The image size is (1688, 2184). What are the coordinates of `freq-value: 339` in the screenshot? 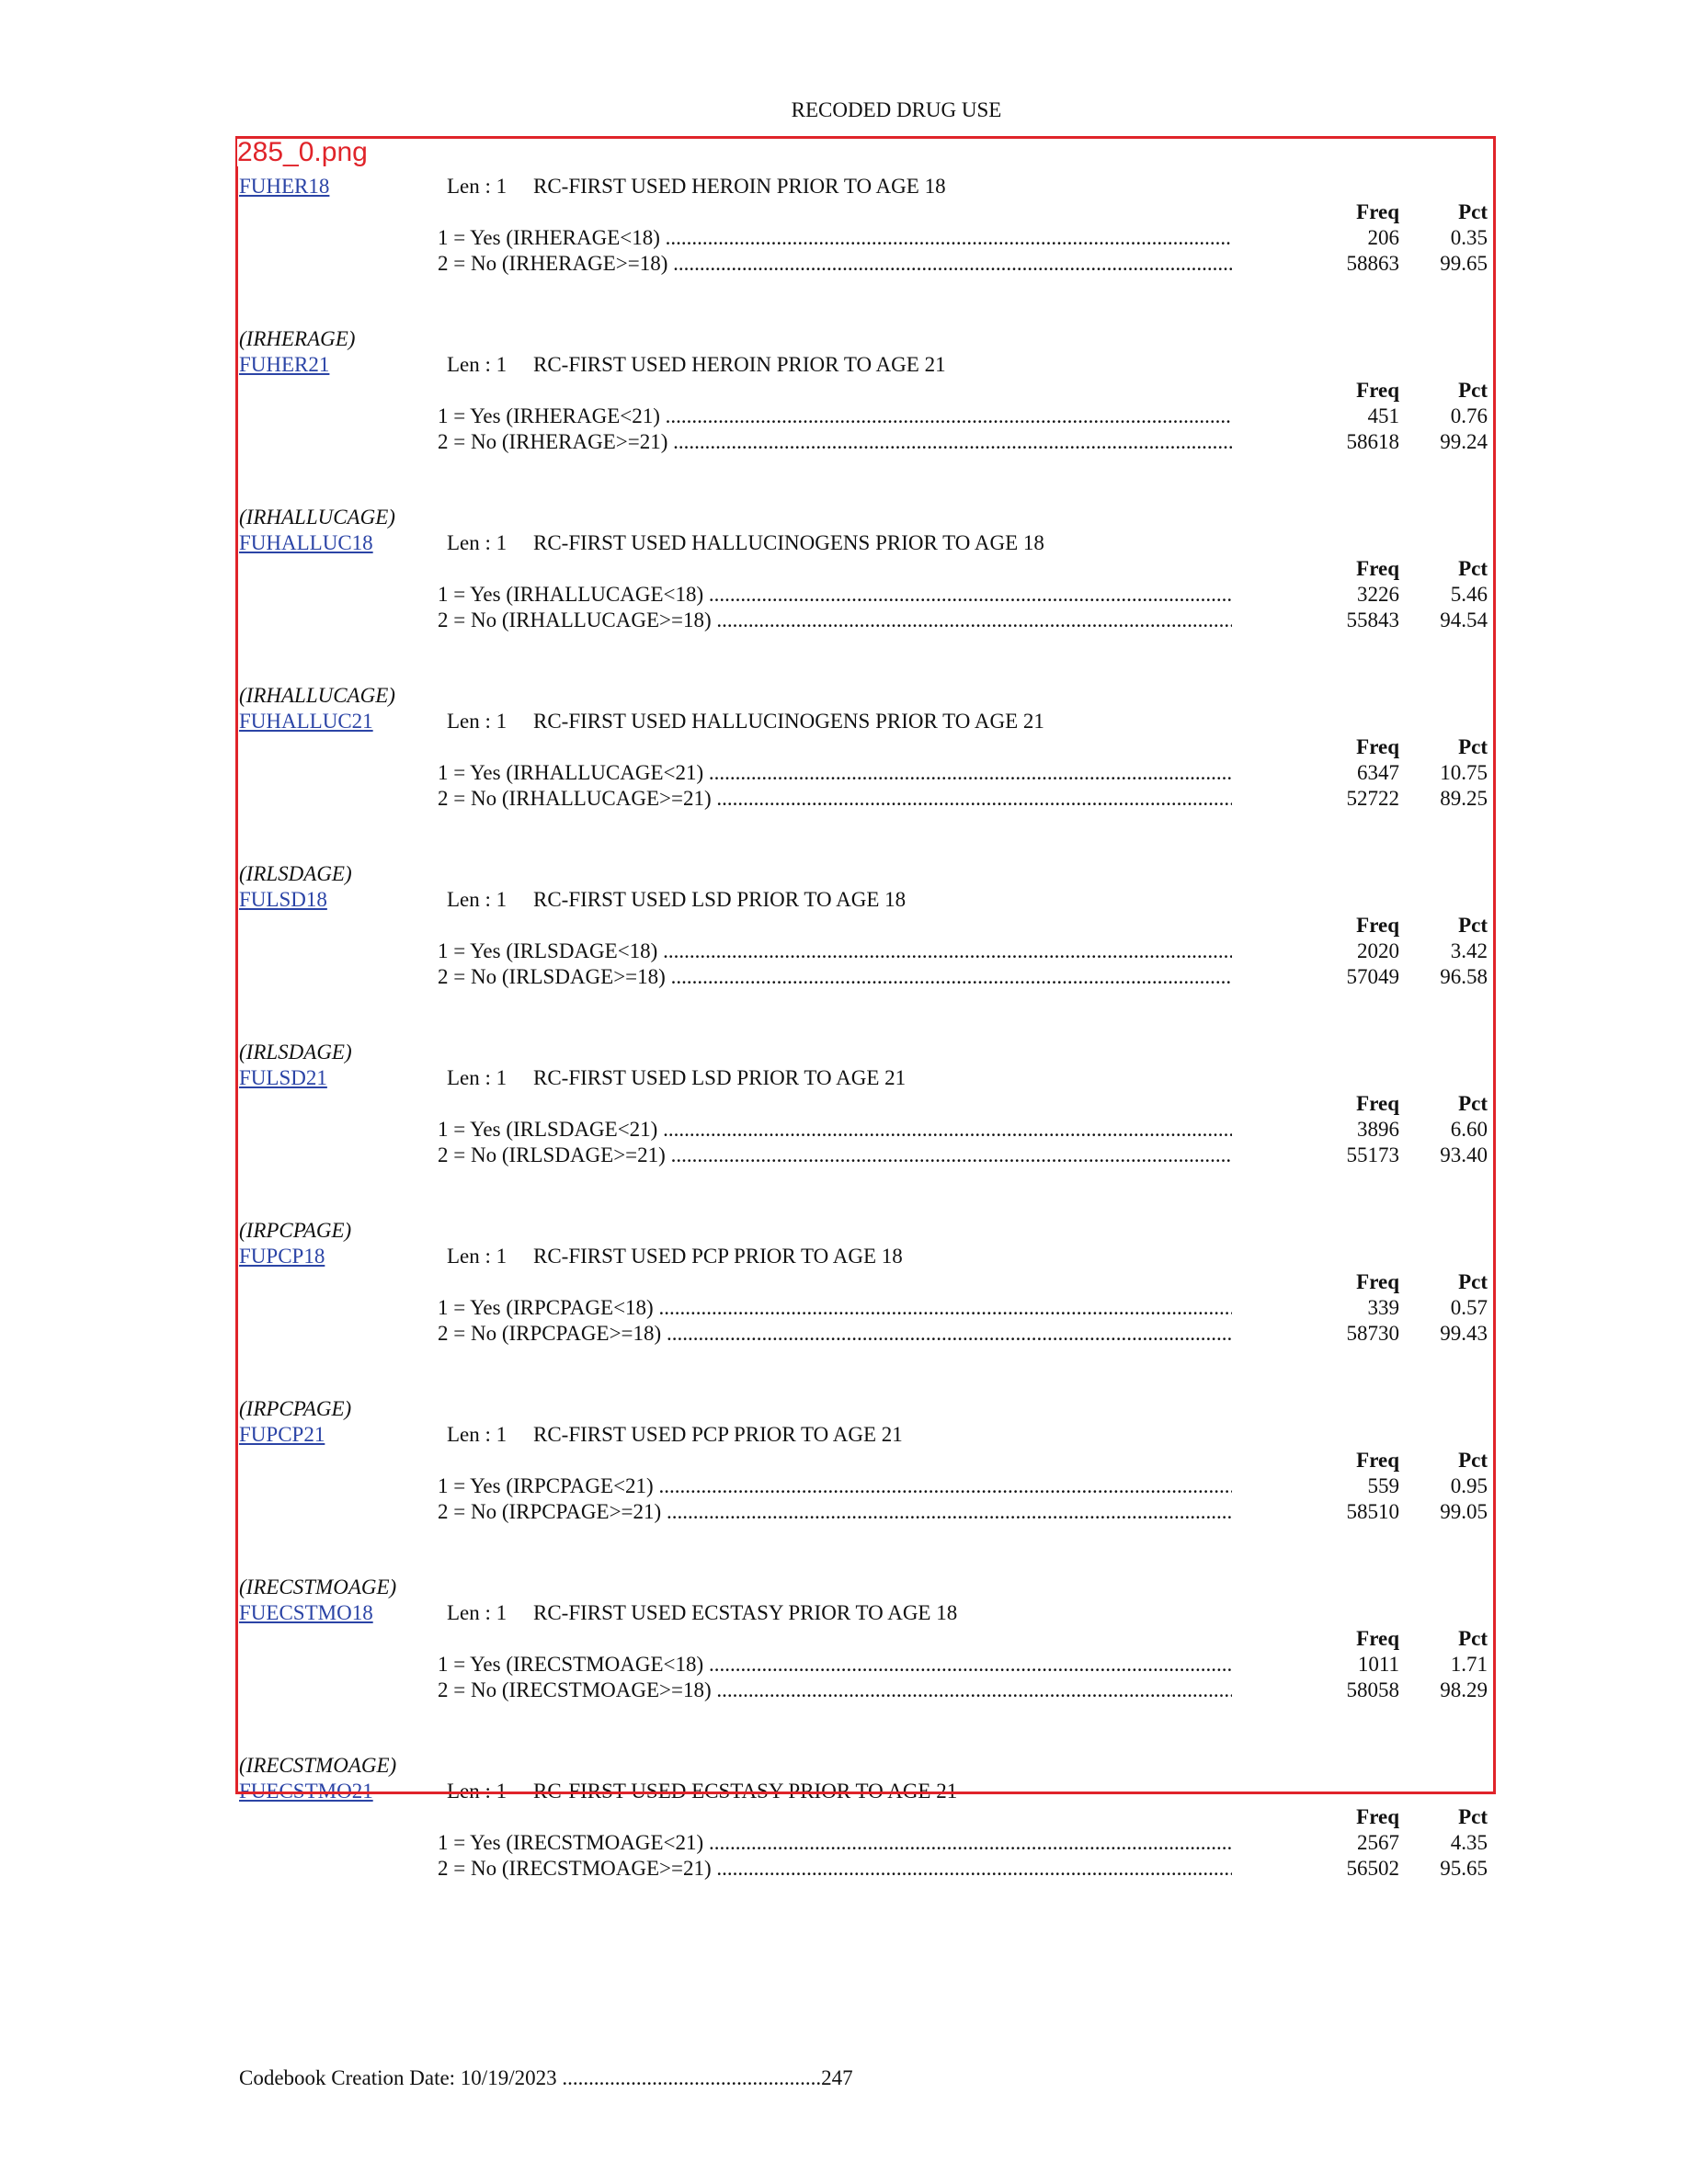 It's located at (1384, 1307).